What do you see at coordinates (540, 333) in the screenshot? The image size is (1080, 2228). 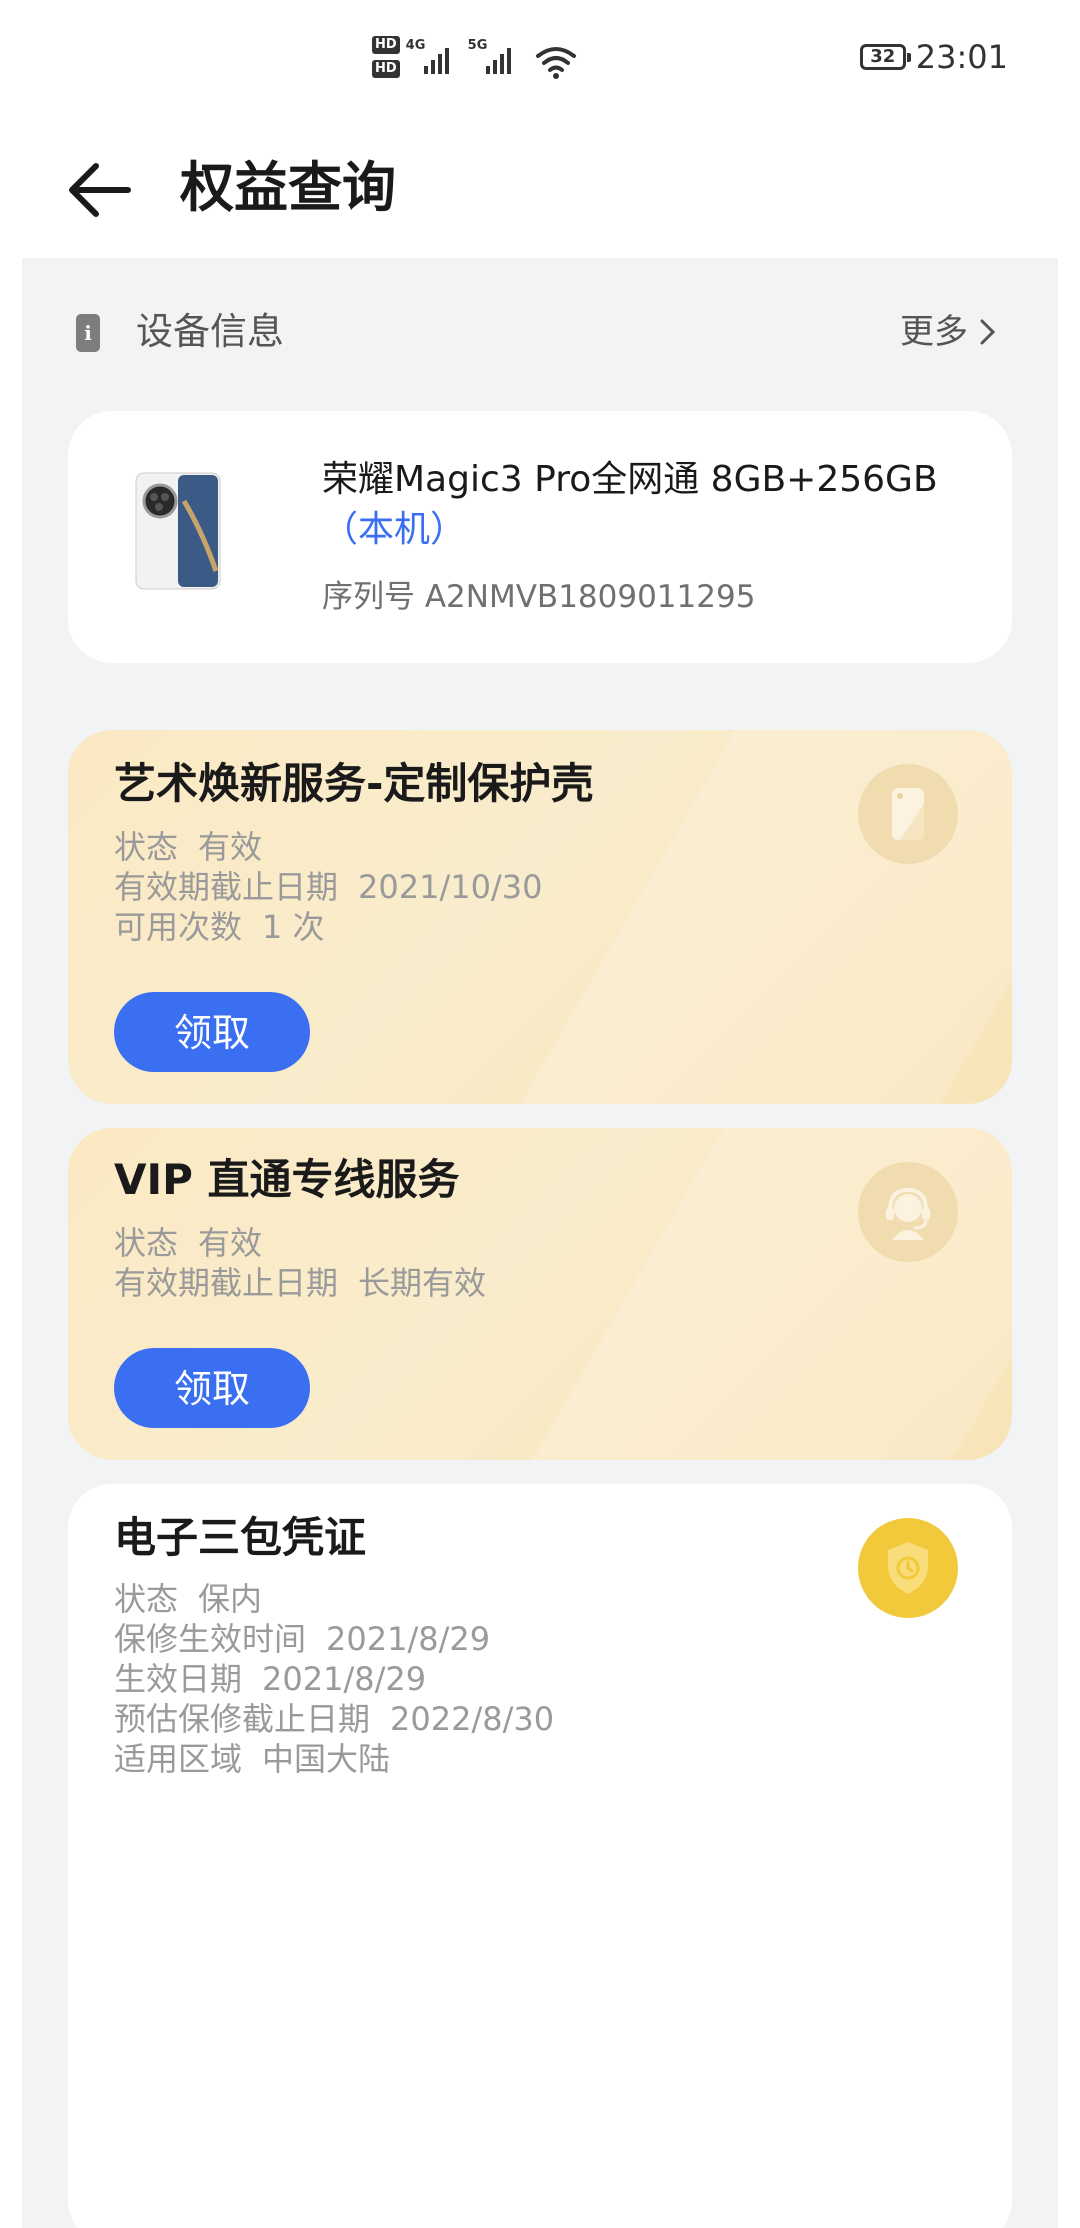 I see `device-section-header: i 设备信息 更多` at bounding box center [540, 333].